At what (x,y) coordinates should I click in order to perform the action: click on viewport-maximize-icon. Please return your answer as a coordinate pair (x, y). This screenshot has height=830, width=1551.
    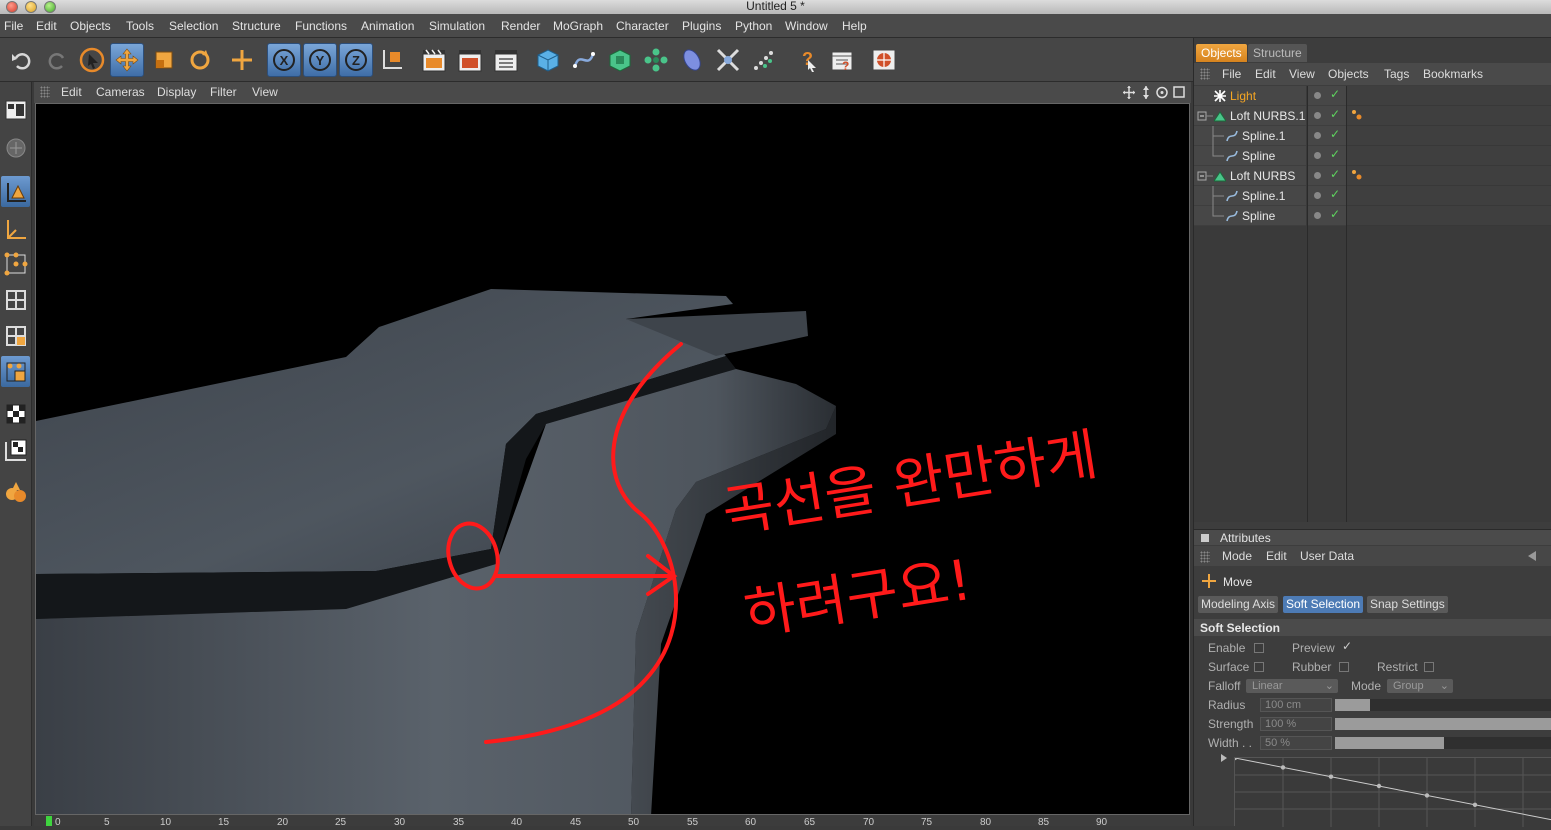
    Looking at the image, I should click on (1179, 92).